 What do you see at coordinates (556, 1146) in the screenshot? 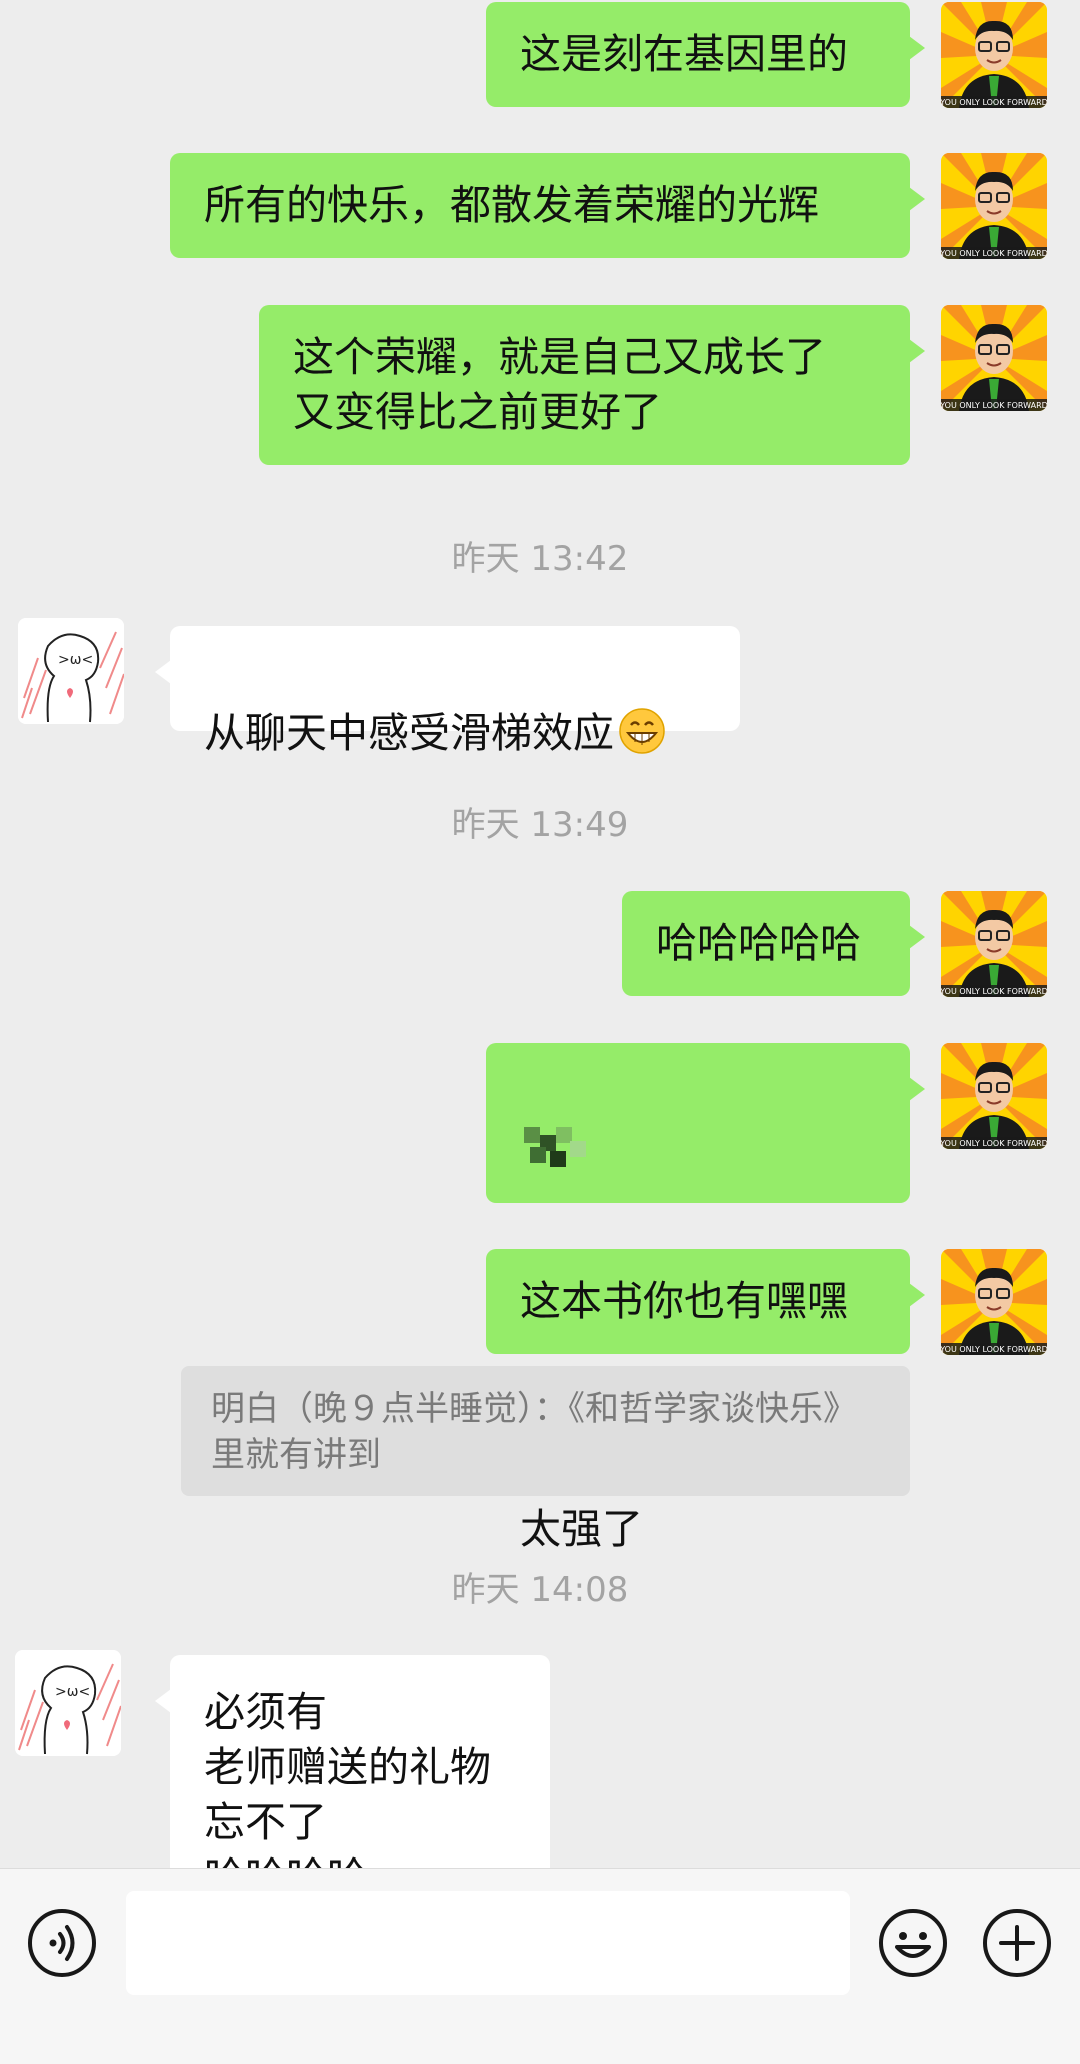
I see `redacted-mosaic` at bounding box center [556, 1146].